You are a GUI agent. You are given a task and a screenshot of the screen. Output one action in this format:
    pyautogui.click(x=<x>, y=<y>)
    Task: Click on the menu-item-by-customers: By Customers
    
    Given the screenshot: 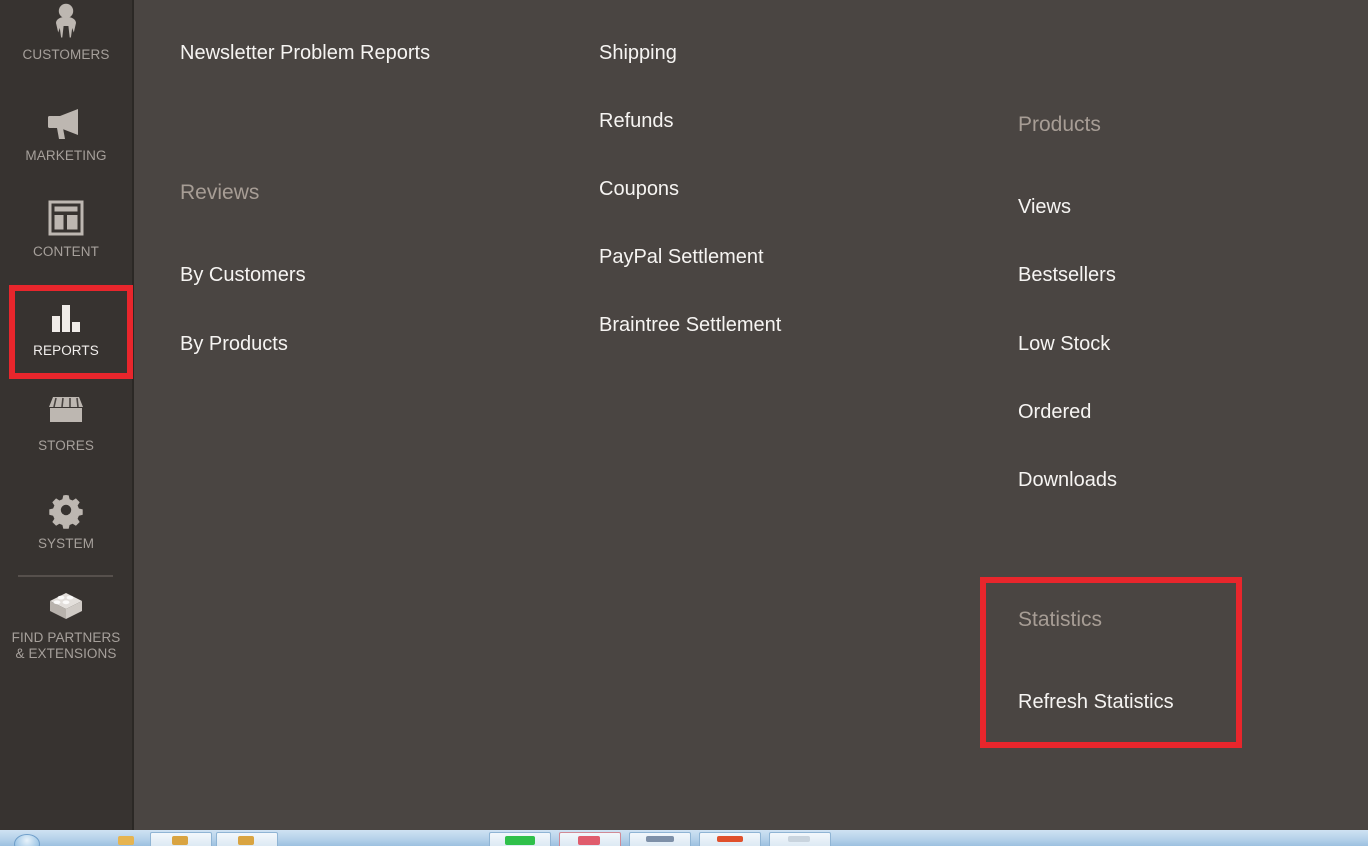 What is the action you would take?
    pyautogui.click(x=243, y=275)
    